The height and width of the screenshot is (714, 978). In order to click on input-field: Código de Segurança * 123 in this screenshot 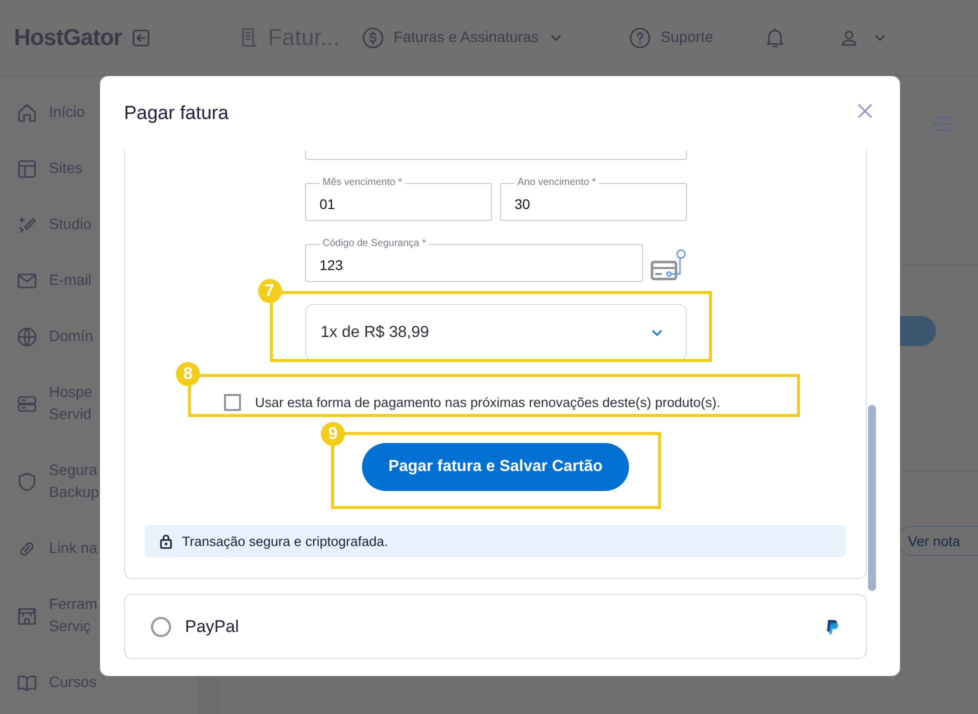, I will do `click(473, 260)`.